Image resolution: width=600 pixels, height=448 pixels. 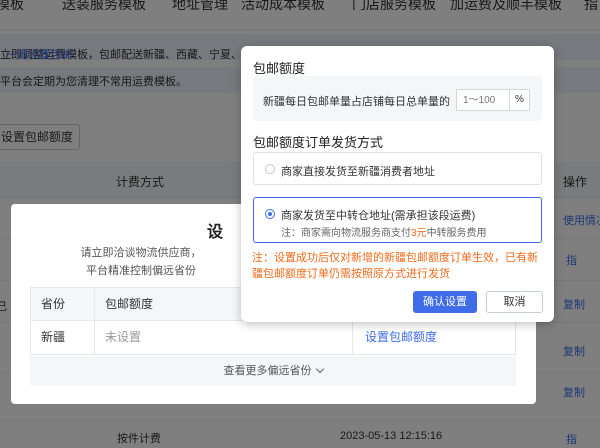 I want to click on quota-cell: 未设置, so click(x=224, y=337).